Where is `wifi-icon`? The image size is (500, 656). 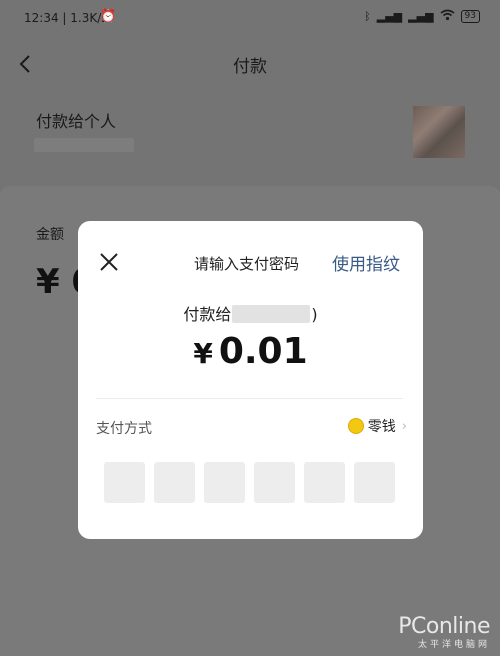
wifi-icon is located at coordinates (447, 16).